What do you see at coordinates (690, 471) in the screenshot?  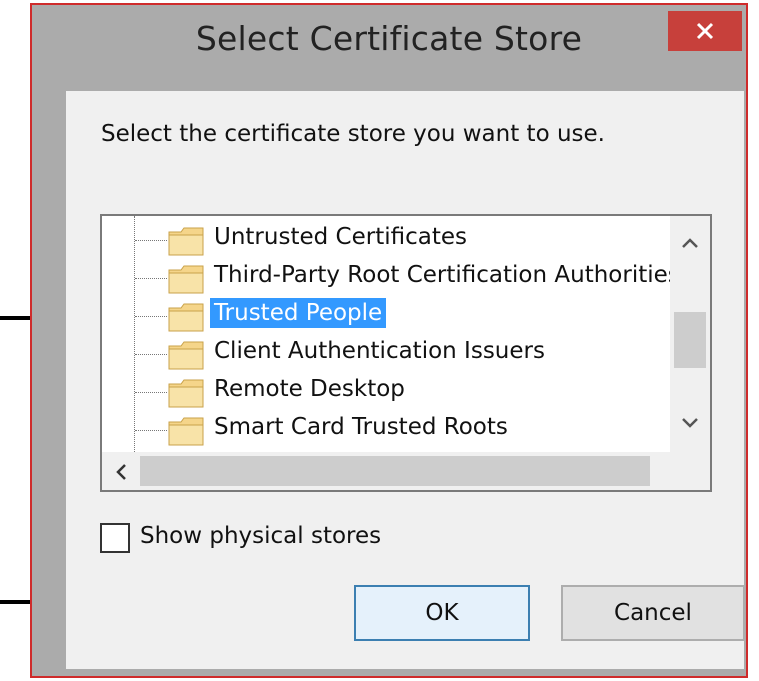 I see `scrollbar-corner` at bounding box center [690, 471].